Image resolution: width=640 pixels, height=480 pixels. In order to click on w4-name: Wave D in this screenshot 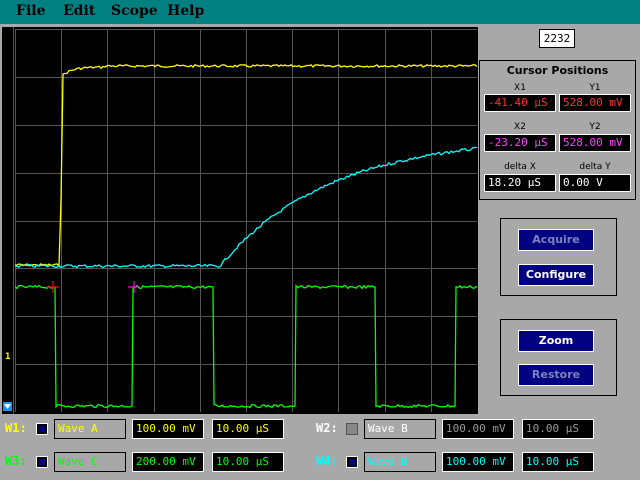, I will do `click(400, 462)`.